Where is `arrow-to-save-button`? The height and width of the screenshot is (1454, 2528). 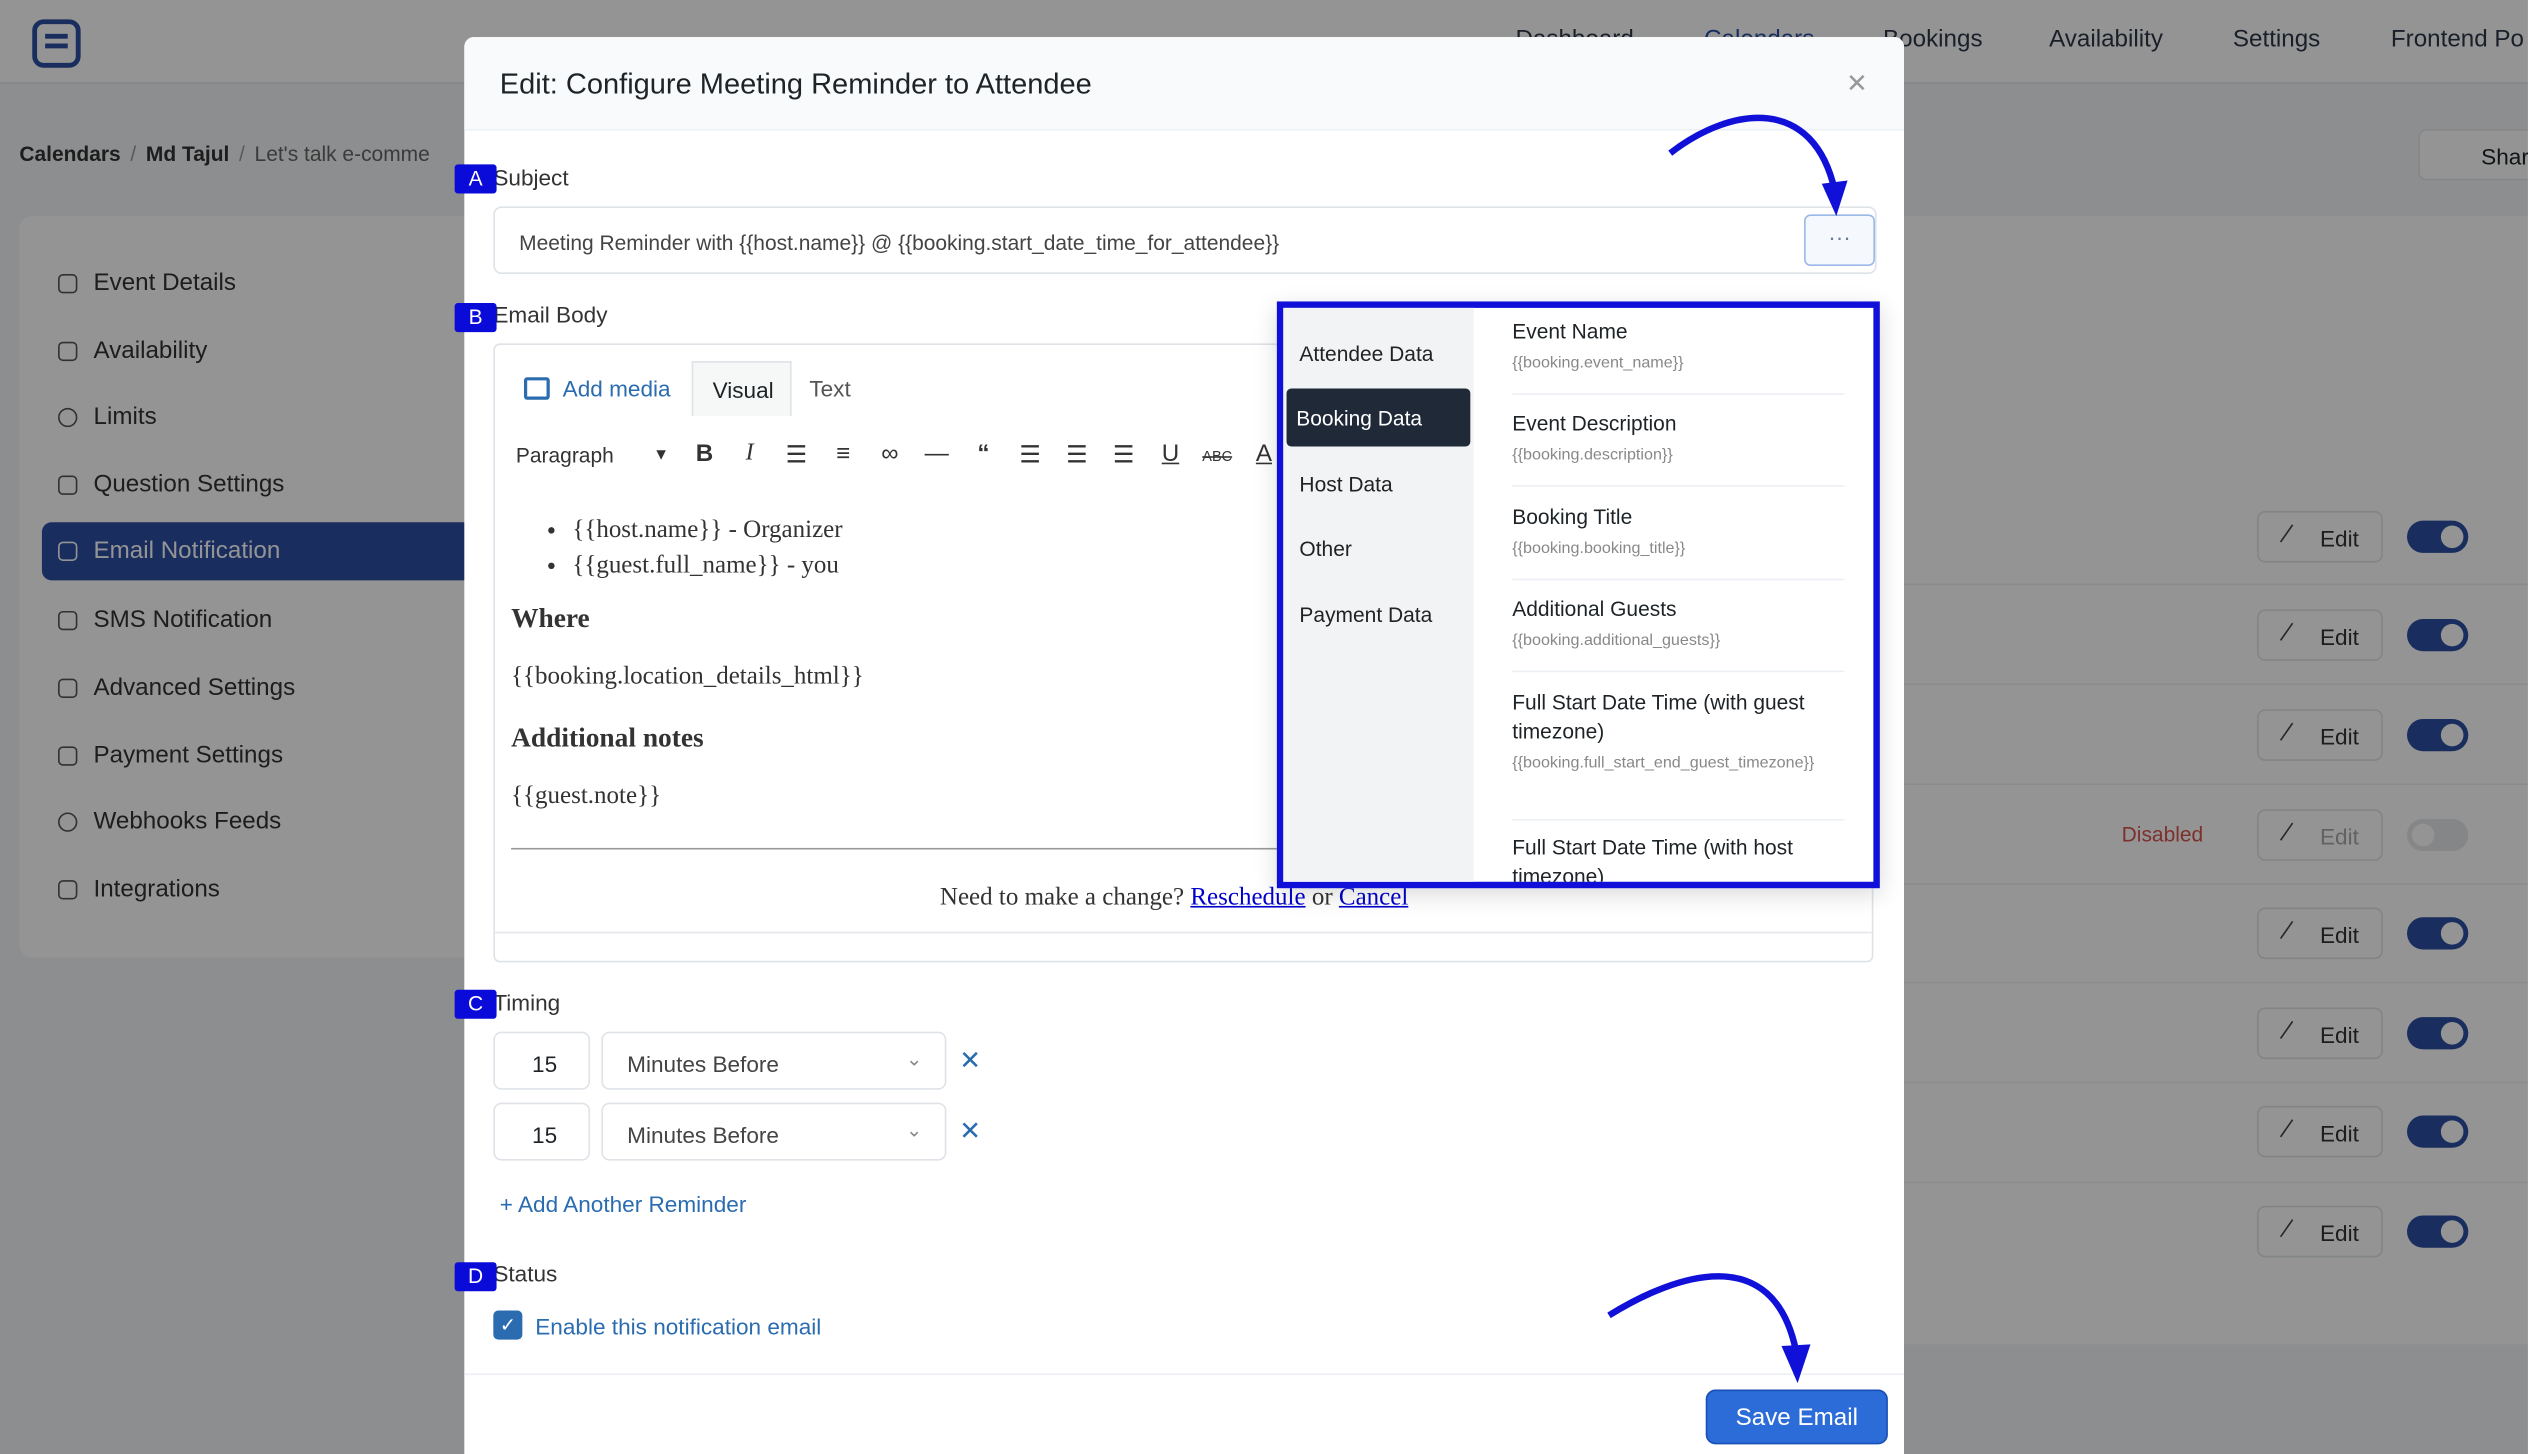 arrow-to-save-button is located at coordinates (1703, 1312).